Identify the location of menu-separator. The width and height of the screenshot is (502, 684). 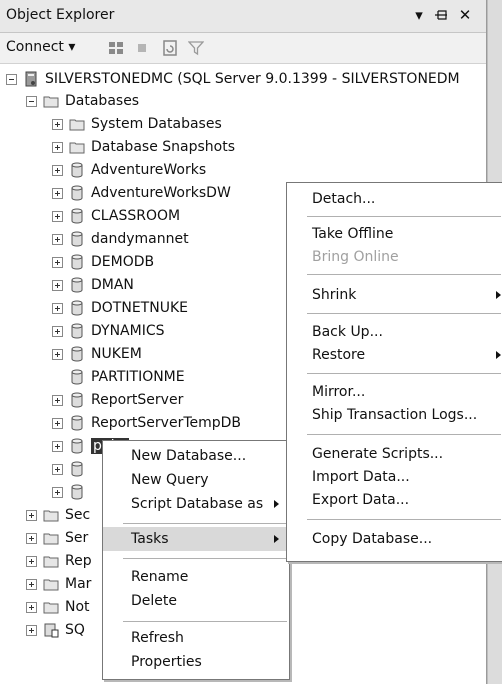
(404, 373).